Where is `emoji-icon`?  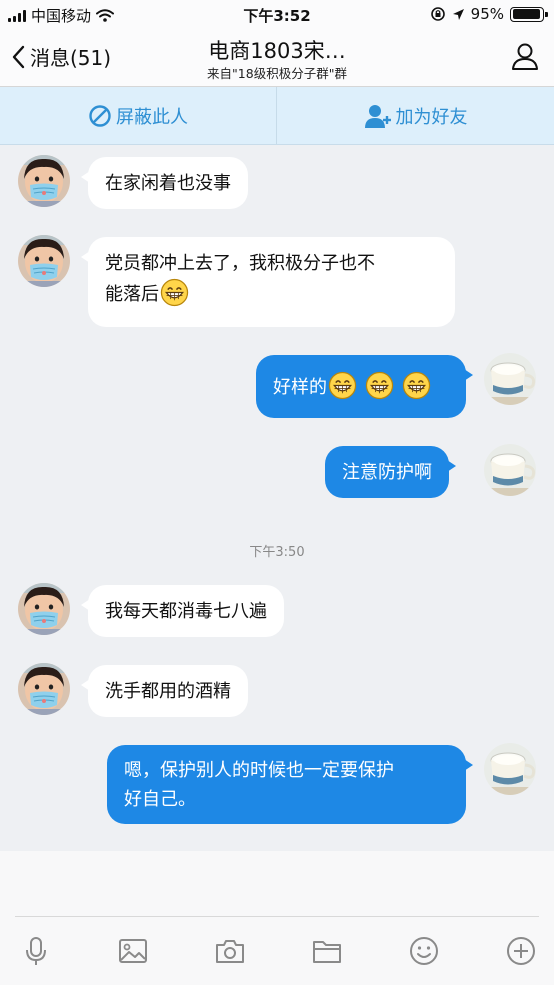
emoji-icon is located at coordinates (424, 951).